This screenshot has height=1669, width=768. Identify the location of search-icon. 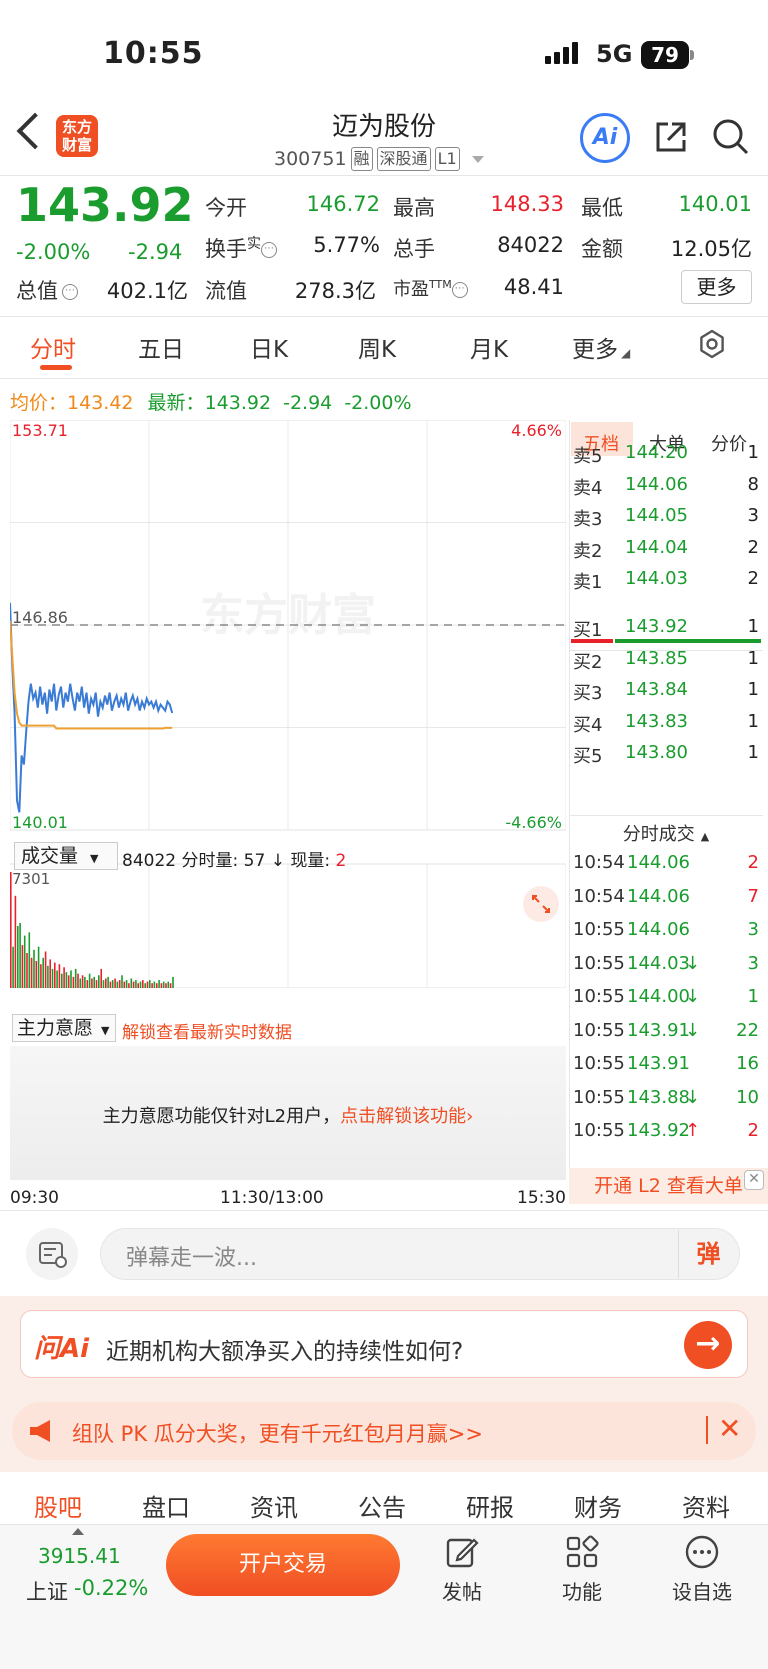
(731, 137).